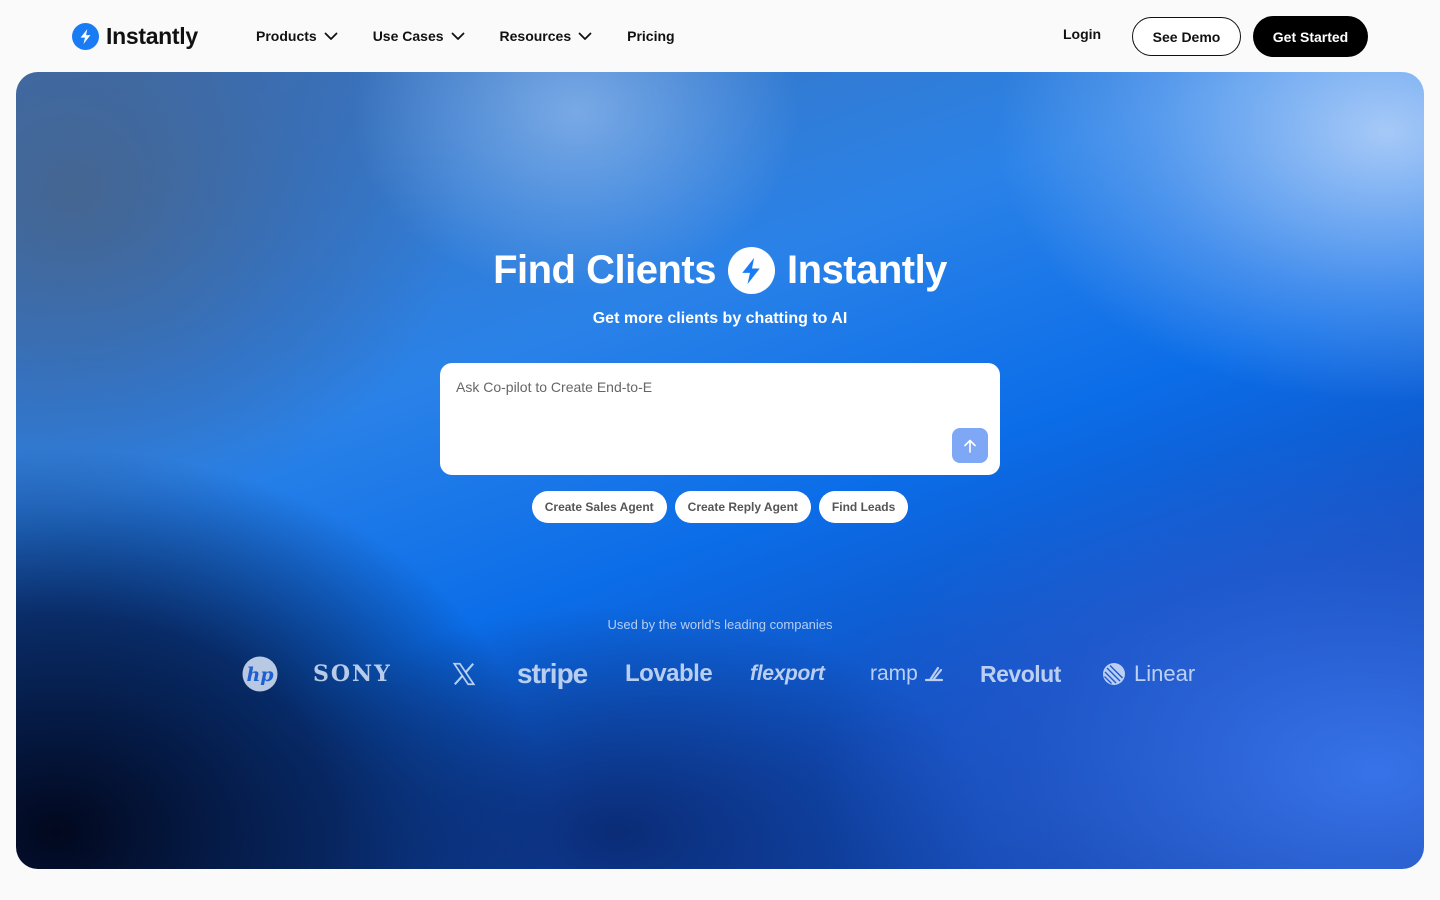 Image resolution: width=1440 pixels, height=900 pixels. Describe the element at coordinates (408, 36) in the screenshot. I see `nav-use-cases-label: Use Cases` at that location.